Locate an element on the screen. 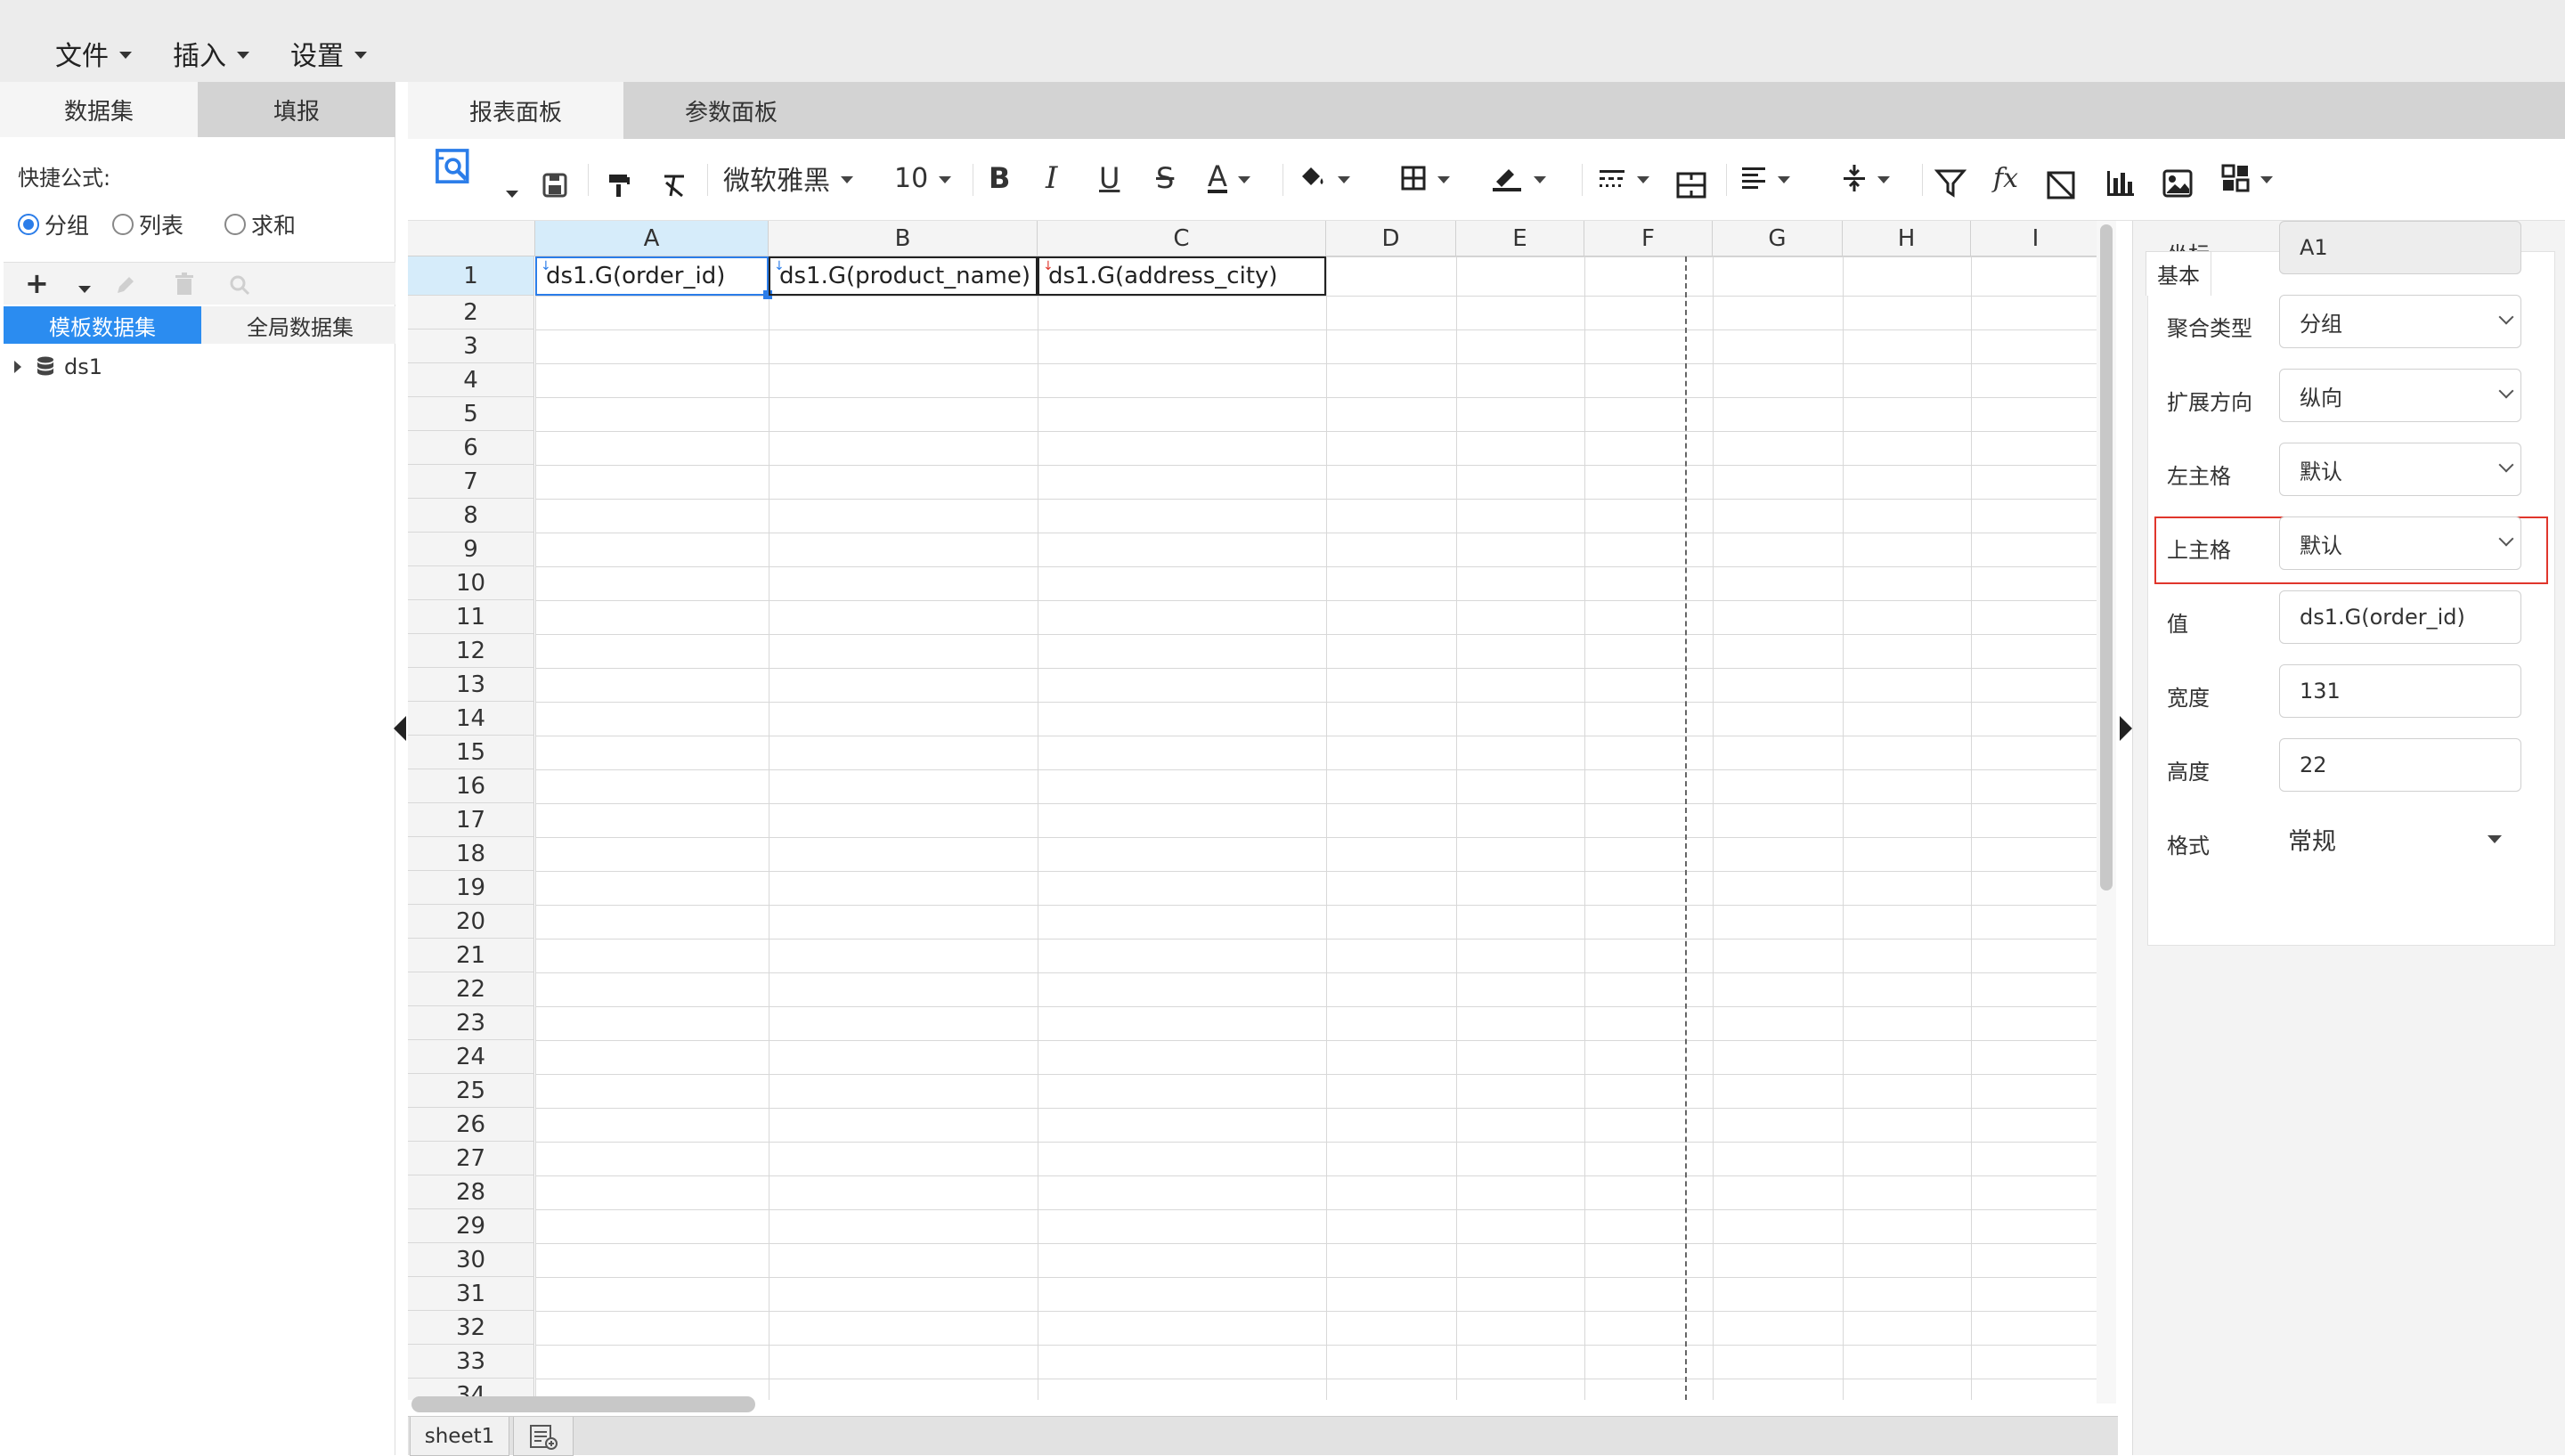 The width and height of the screenshot is (2565, 1456). column-header-g: G is located at coordinates (1778, 238).